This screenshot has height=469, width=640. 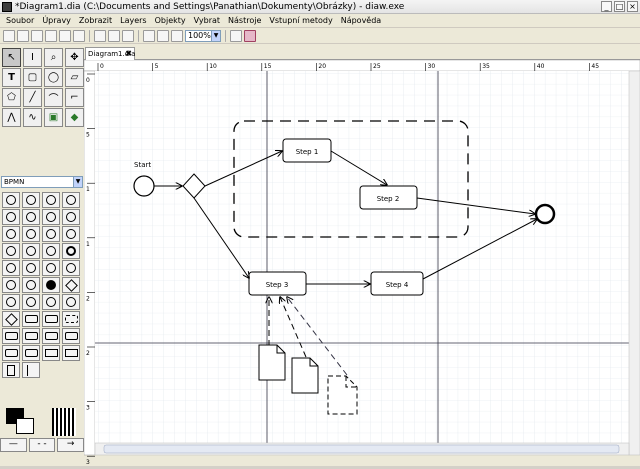 What do you see at coordinates (71, 200) in the screenshot?
I see `start-rule-event-icon` at bounding box center [71, 200].